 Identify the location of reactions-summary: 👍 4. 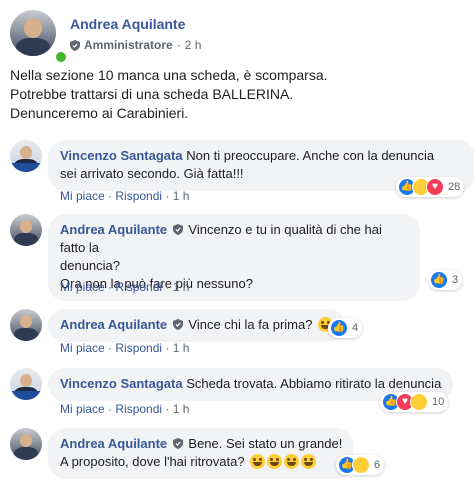
(345, 328).